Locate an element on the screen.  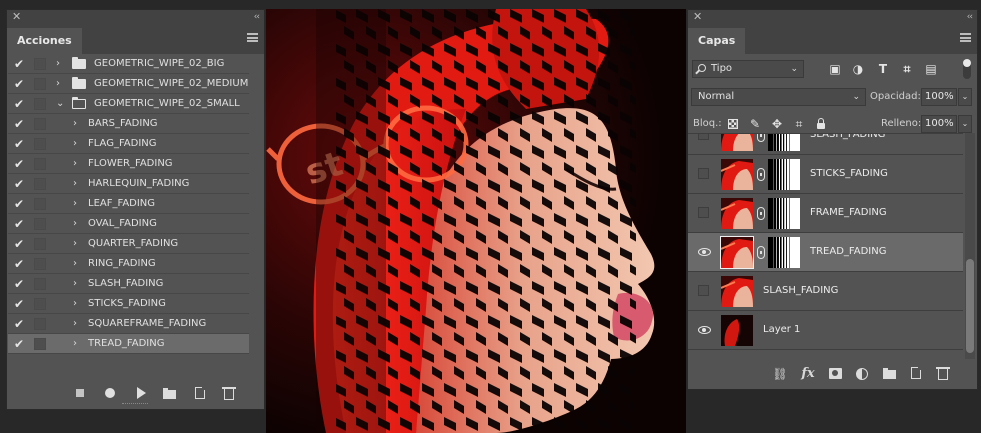
stop-icon is located at coordinates (80, 393).